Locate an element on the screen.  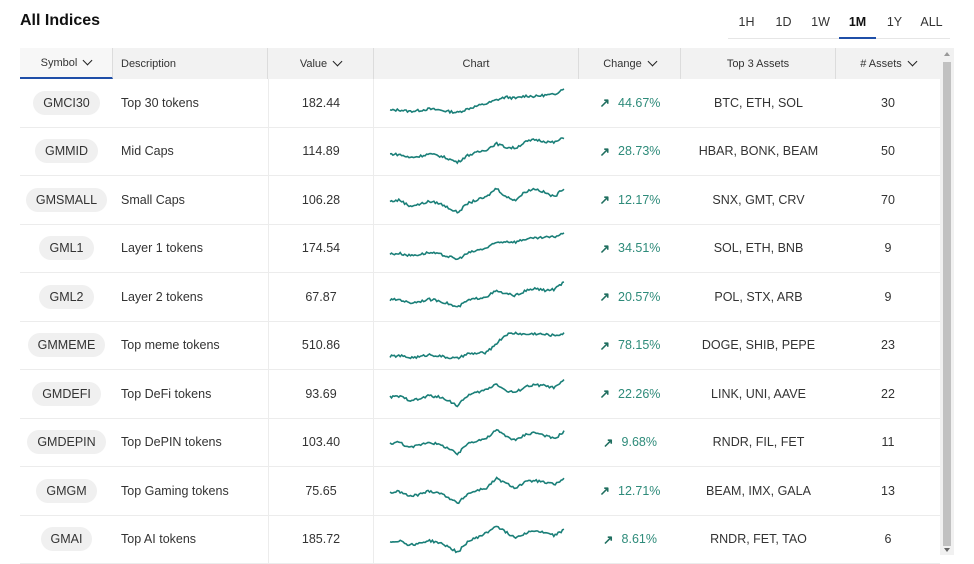
value-cell: 106.28 is located at coordinates (321, 200).